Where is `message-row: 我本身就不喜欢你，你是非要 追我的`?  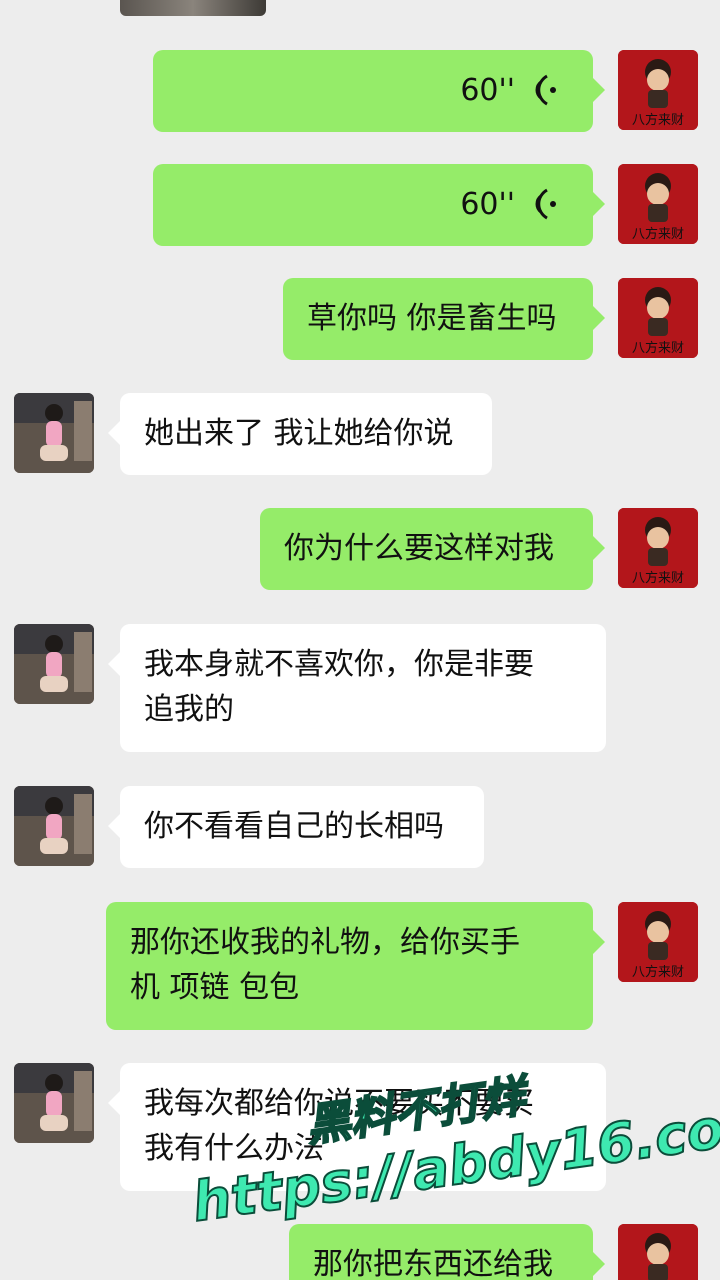
message-row: 我本身就不喜欢你，你是非要 追我的 is located at coordinates (360, 688).